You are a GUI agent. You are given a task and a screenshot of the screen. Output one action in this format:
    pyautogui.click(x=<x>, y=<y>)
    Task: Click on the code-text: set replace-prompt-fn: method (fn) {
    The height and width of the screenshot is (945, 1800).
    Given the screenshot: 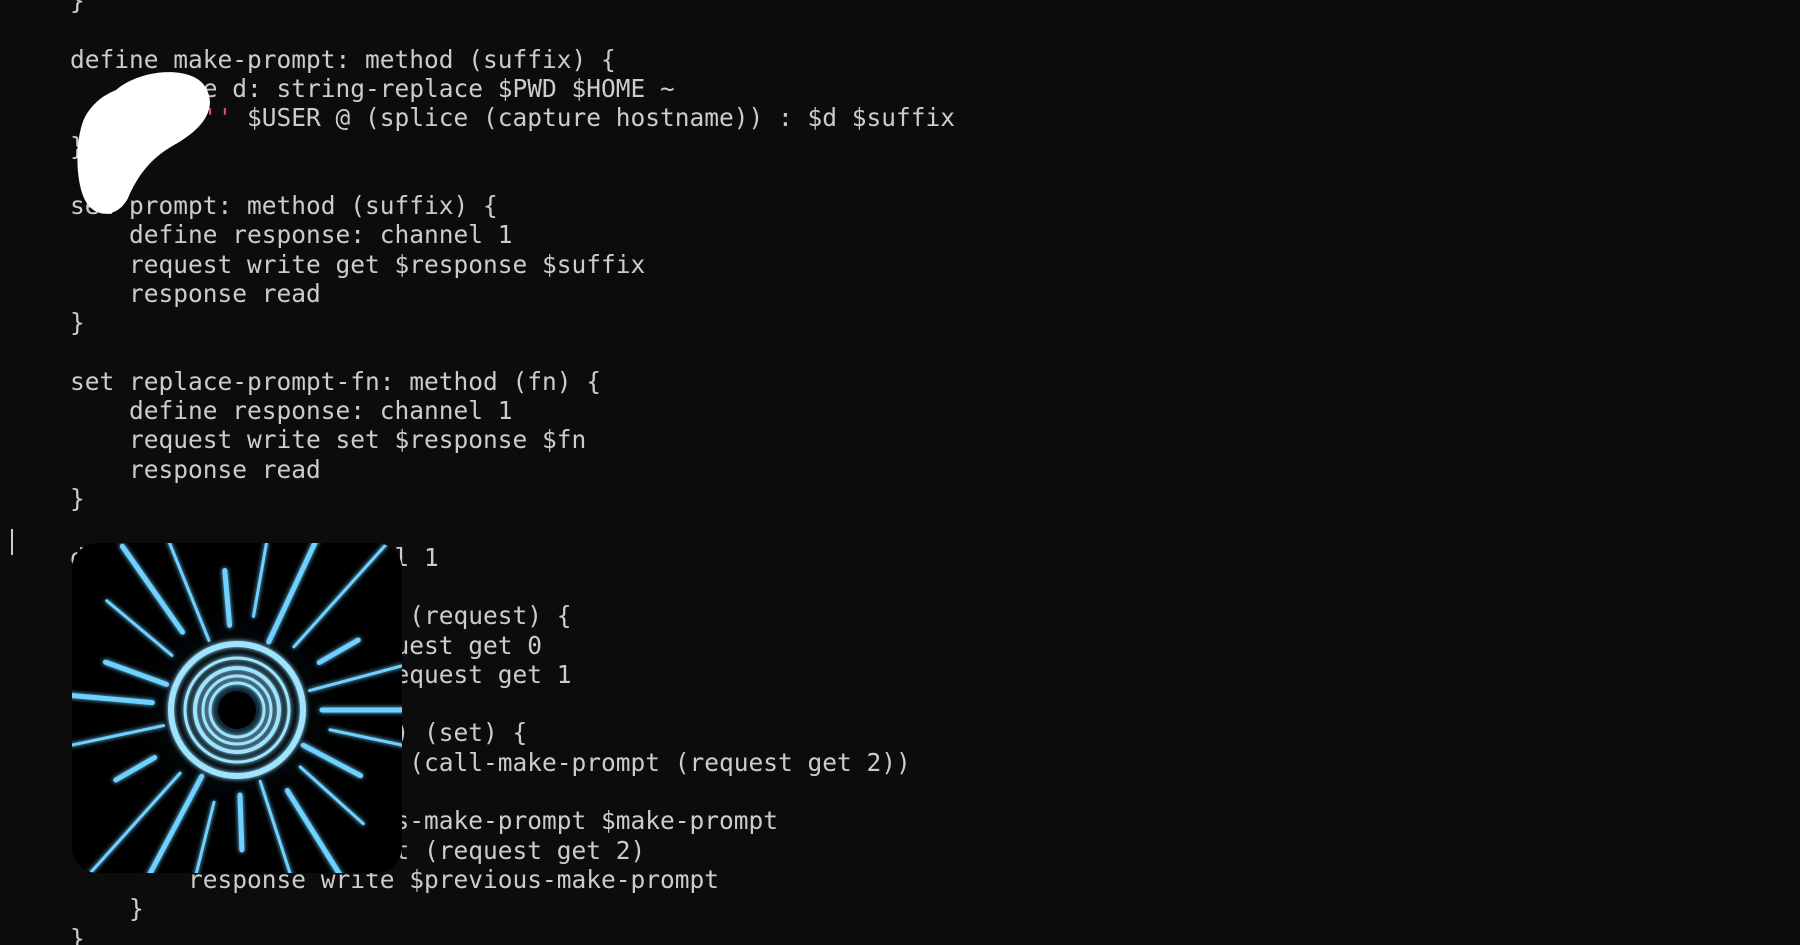 What is the action you would take?
    pyautogui.click(x=336, y=381)
    